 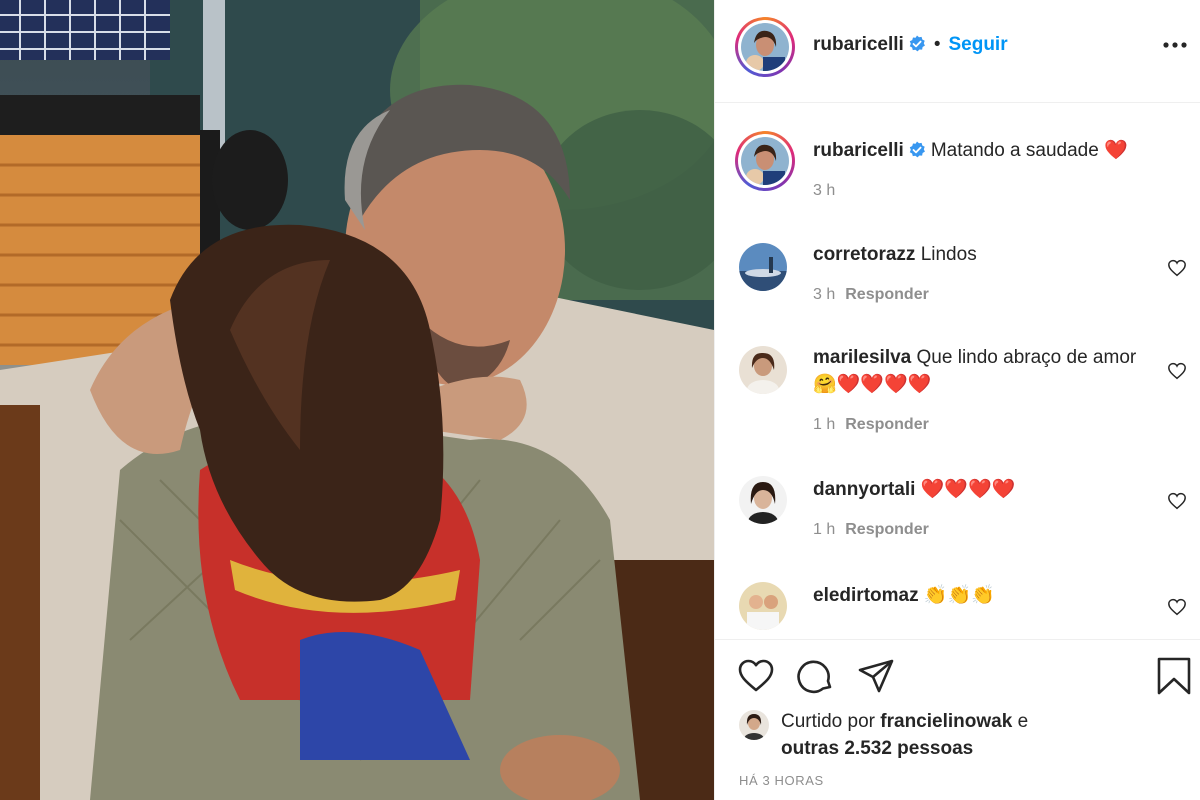 What do you see at coordinates (828, 721) in the screenshot?
I see `likes-prefix: Curtido por` at bounding box center [828, 721].